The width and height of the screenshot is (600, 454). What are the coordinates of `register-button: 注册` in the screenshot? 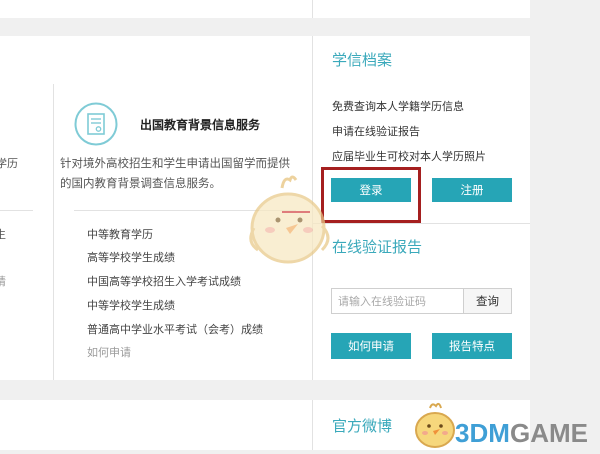 It's located at (472, 190).